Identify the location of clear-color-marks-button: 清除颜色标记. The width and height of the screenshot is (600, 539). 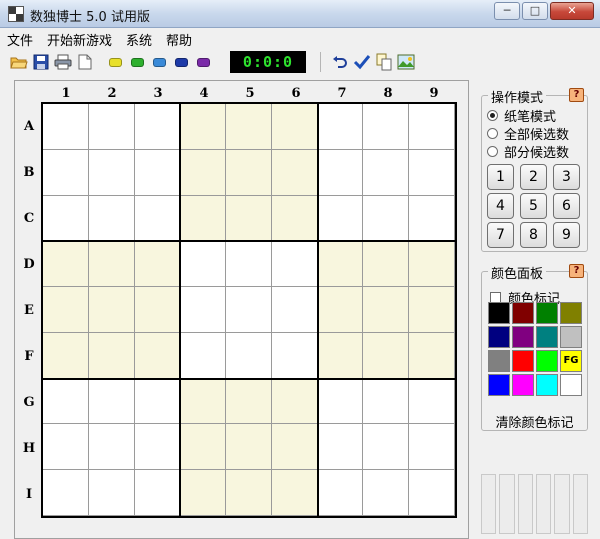
(534, 421).